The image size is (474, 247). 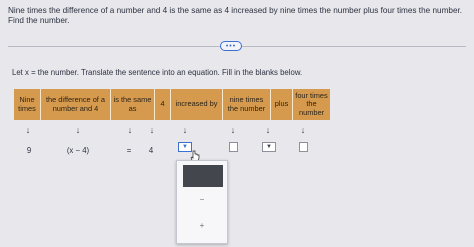 What do you see at coordinates (133, 104) in the screenshot?
I see `header-is-same-as: is the same as` at bounding box center [133, 104].